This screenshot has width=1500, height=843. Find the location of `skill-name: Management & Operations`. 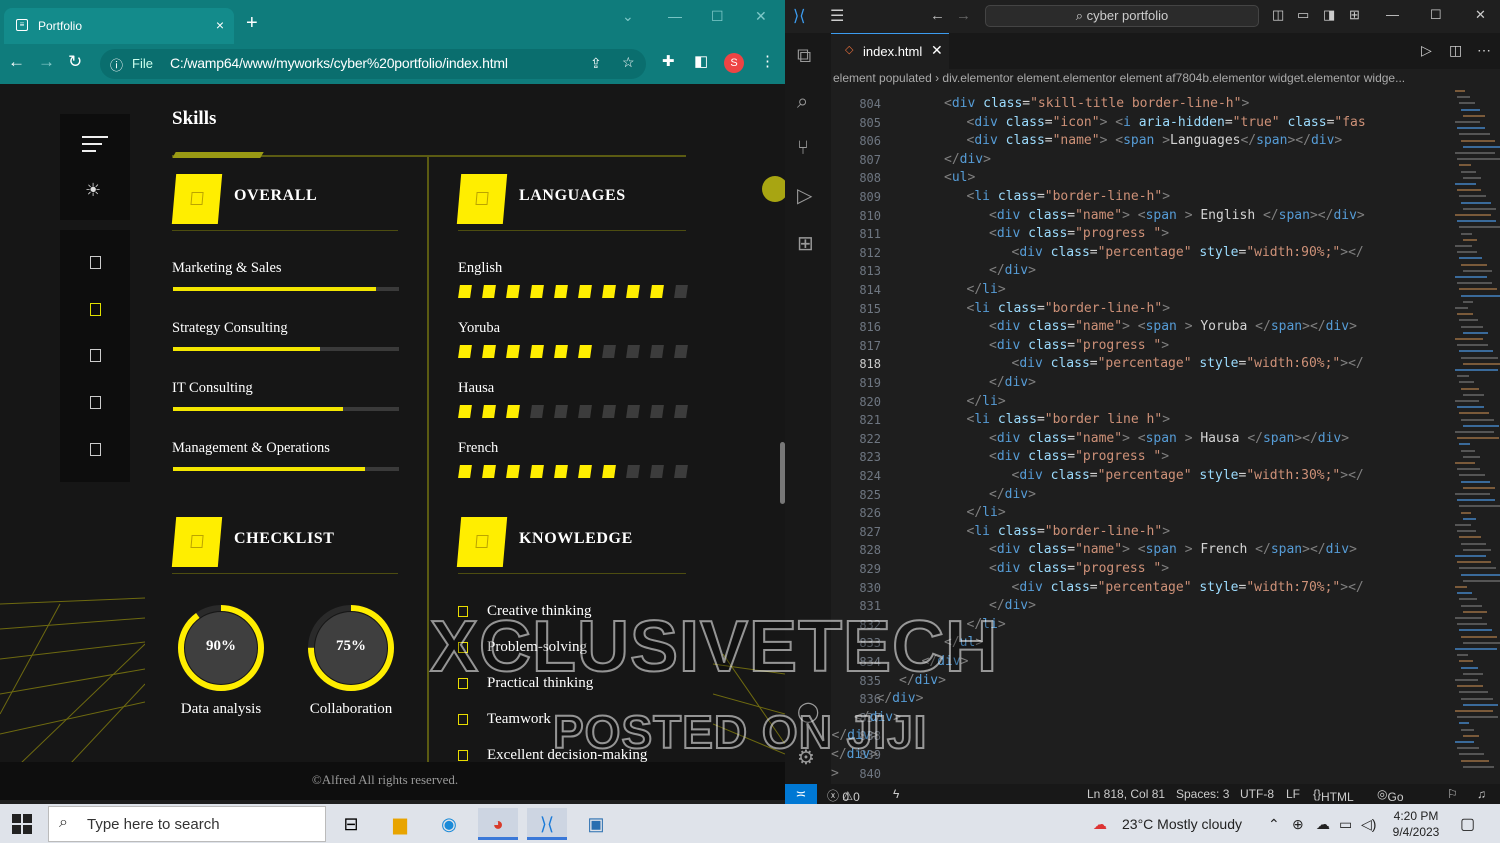

skill-name: Management & Operations is located at coordinates (251, 448).